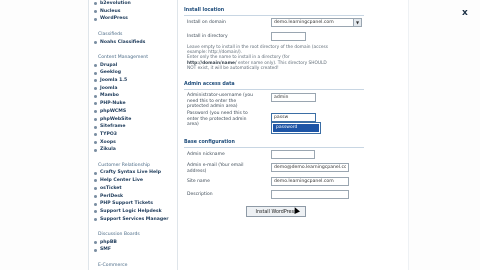 Image resolution: width=480 pixels, height=270 pixels. I want to click on admin-access-heading: Admin access data, so click(209, 84).